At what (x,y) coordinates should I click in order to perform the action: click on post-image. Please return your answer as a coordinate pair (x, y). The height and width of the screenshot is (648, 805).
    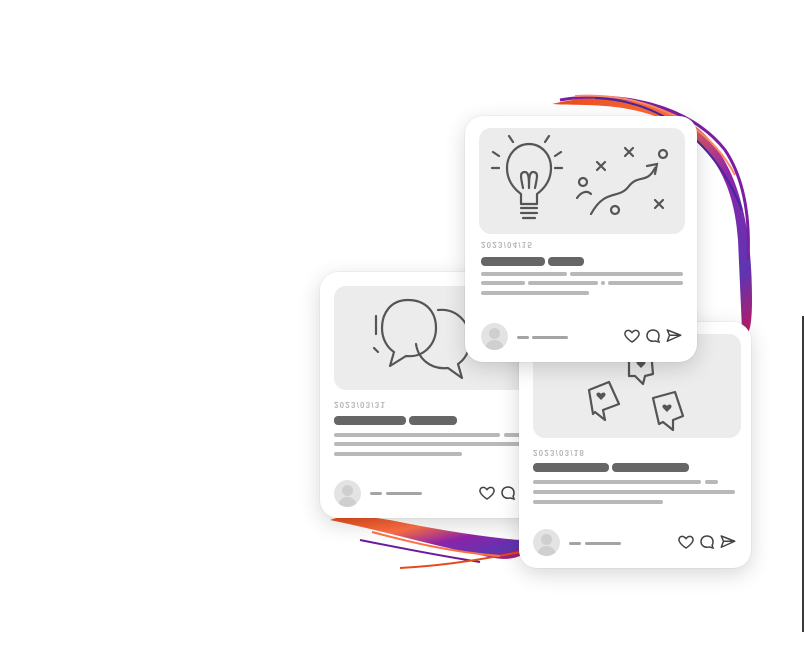
    Looking at the image, I should click on (582, 181).